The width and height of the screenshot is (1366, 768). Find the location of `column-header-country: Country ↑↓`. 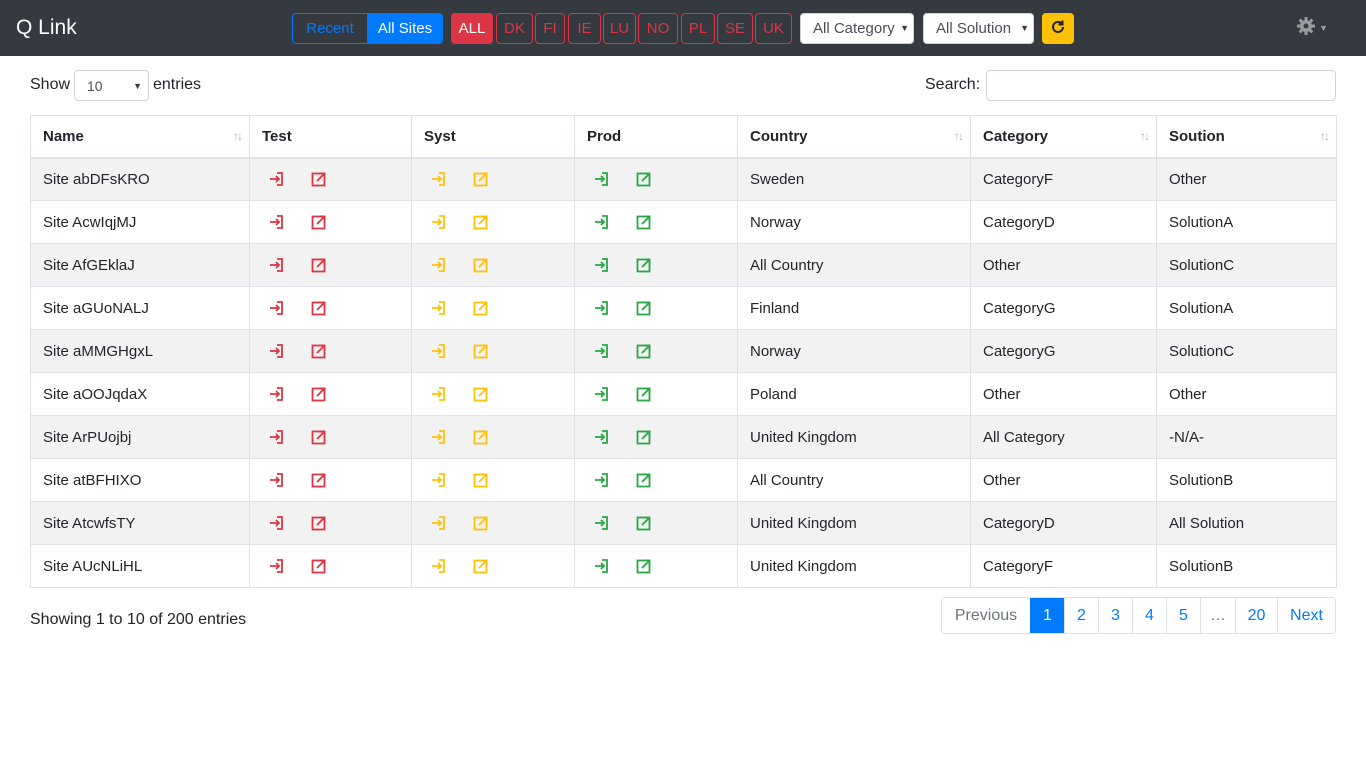

column-header-country: Country ↑↓ is located at coordinates (854, 137).